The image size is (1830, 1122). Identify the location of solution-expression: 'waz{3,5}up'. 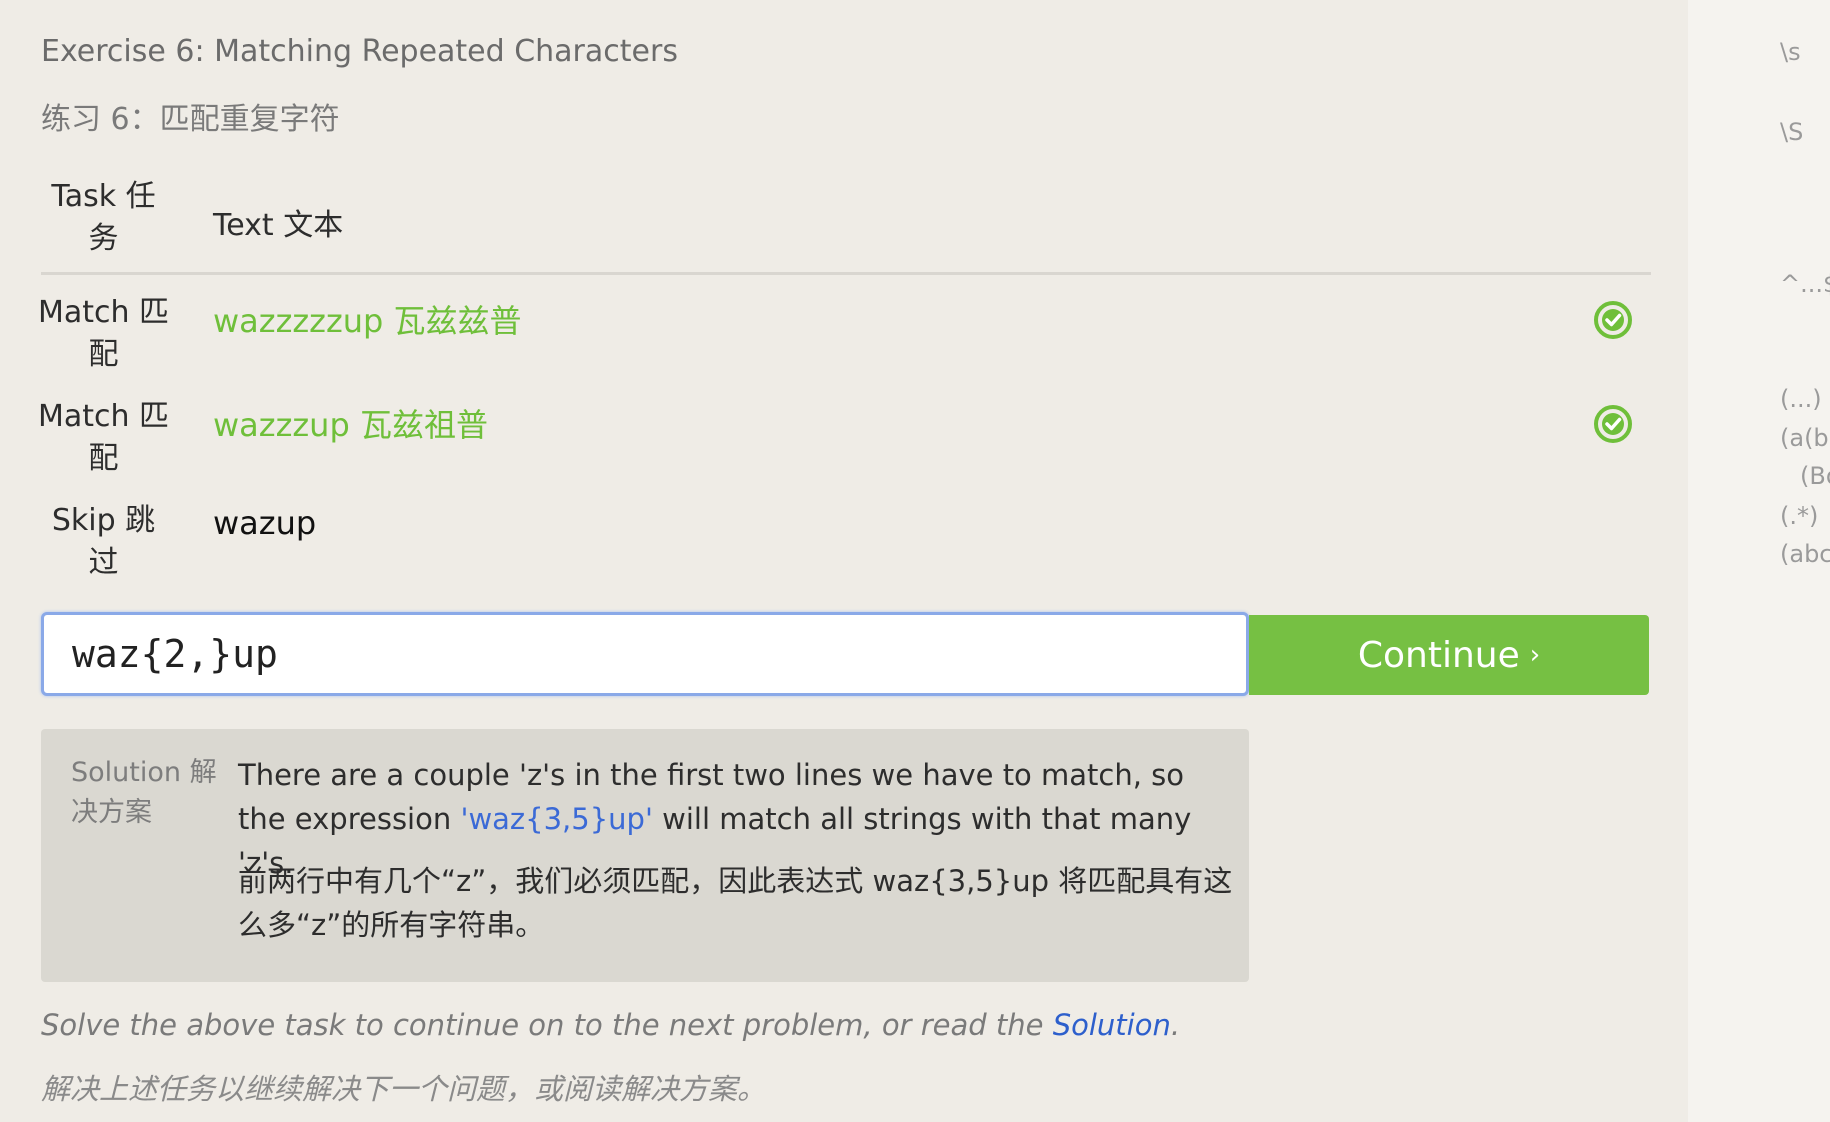
(556, 819).